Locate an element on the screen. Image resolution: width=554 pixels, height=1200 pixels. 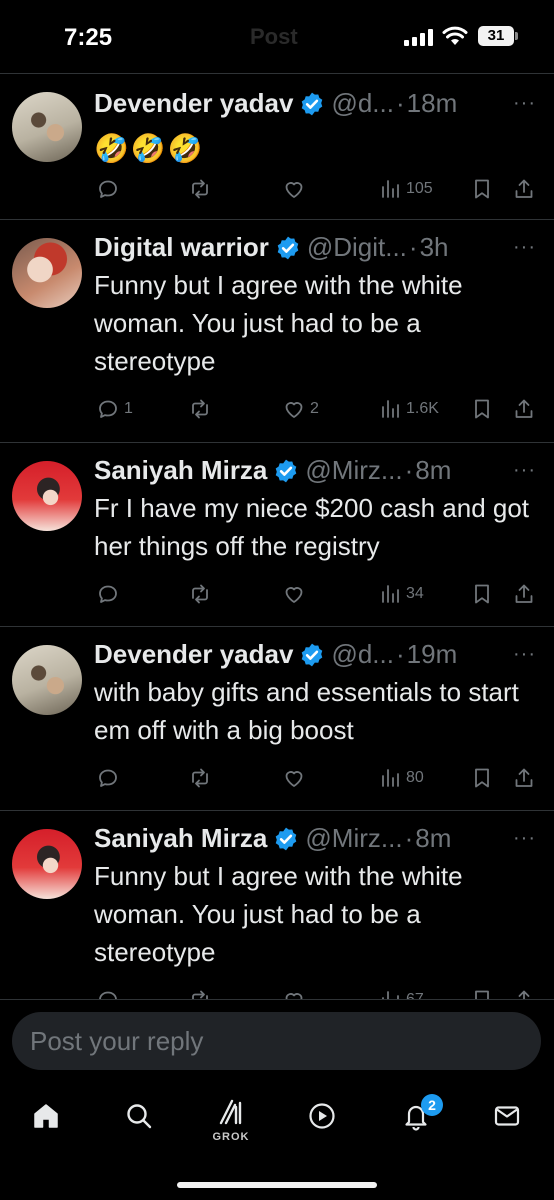
reply-button: 1 is located at coordinates (114, 409).